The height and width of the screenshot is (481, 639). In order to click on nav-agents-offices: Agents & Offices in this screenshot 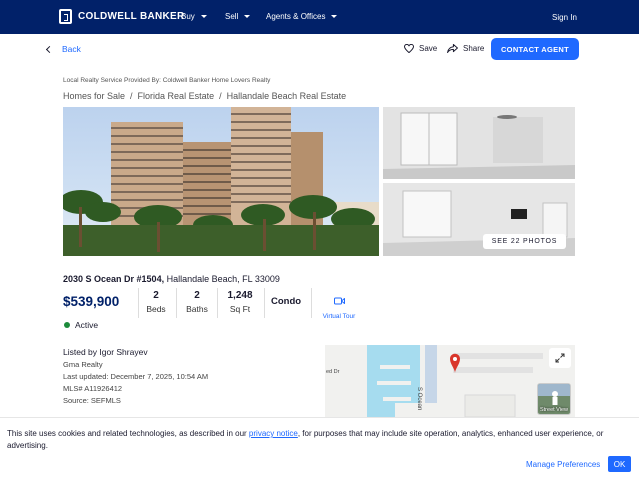, I will do `click(302, 16)`.